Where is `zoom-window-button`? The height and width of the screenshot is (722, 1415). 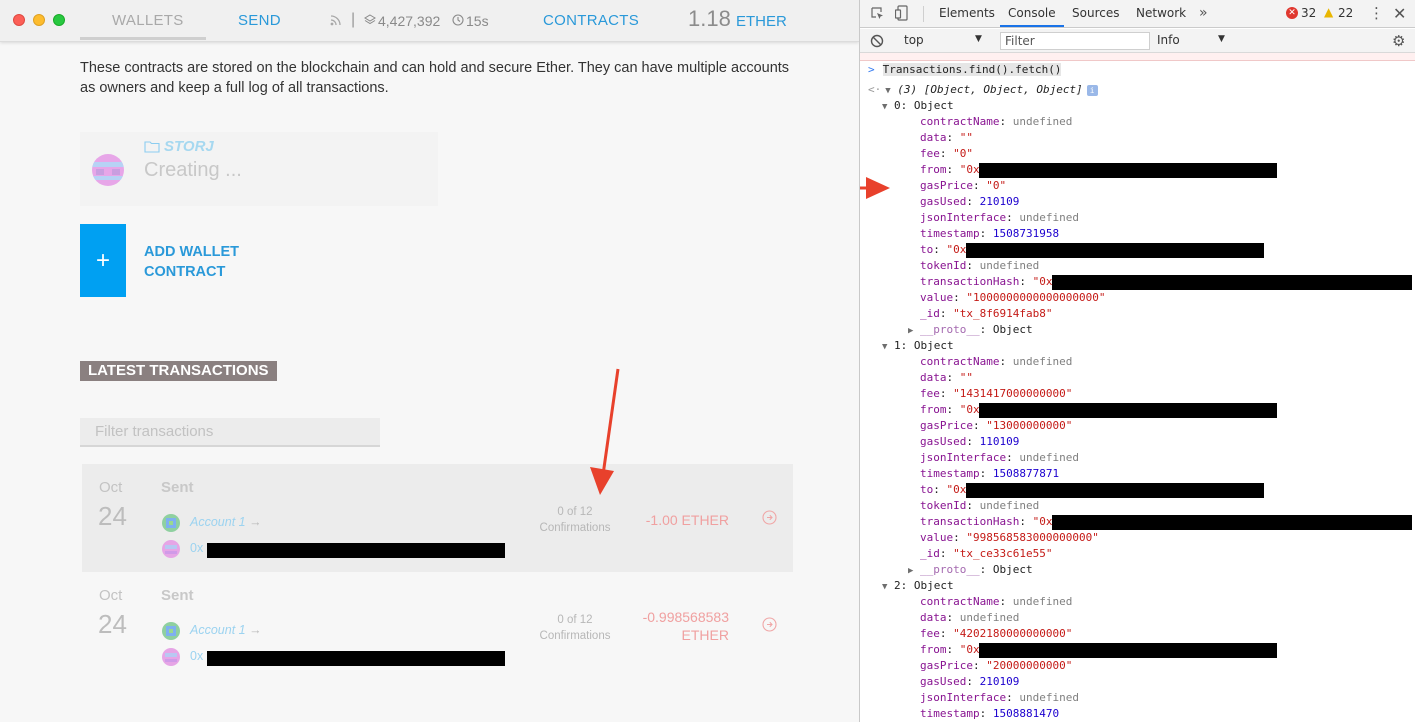
zoom-window-button is located at coordinates (59, 20).